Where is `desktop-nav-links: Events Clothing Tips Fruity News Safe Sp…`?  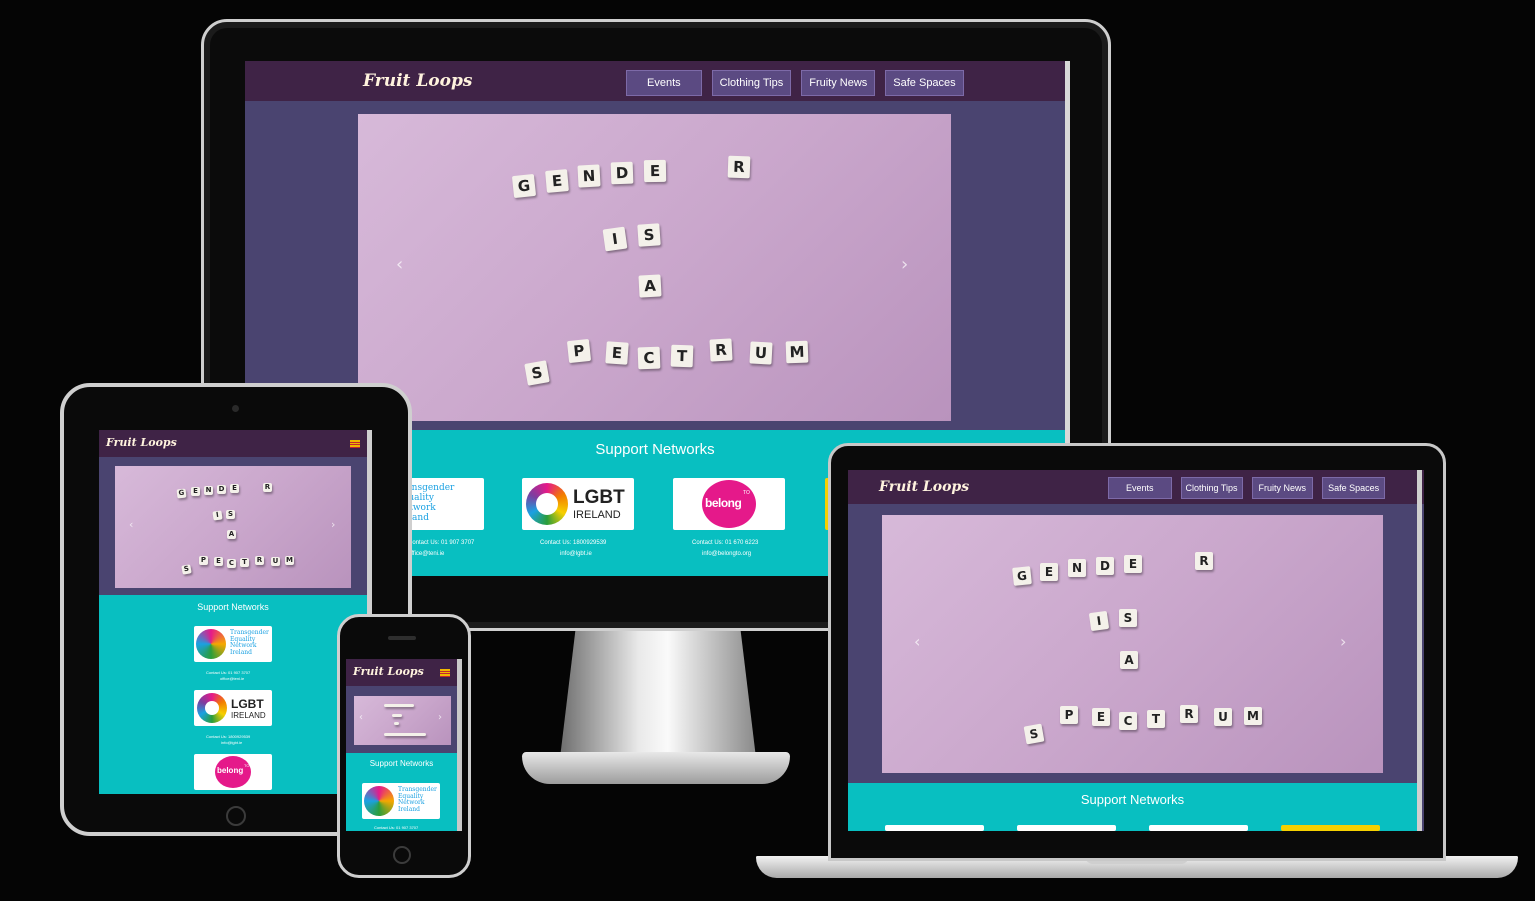
desktop-nav-links: Events Clothing Tips Fruity News Safe Sp… is located at coordinates (795, 83).